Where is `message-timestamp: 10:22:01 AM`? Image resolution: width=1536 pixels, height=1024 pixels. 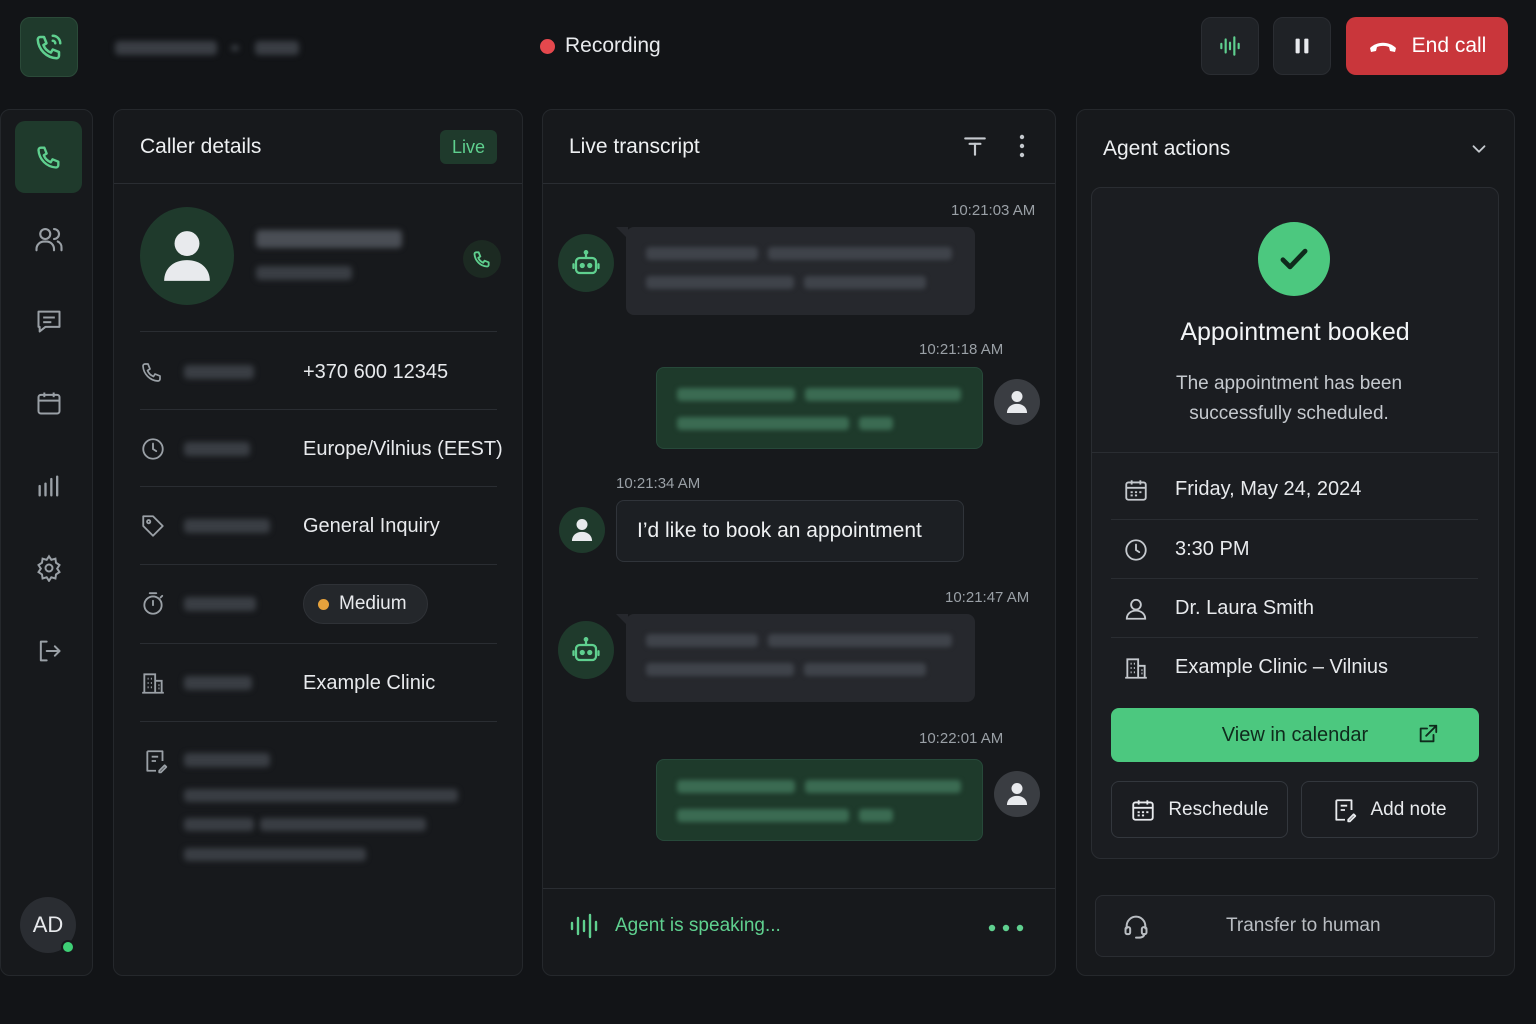
message-timestamp: 10:22:01 AM is located at coordinates (961, 738).